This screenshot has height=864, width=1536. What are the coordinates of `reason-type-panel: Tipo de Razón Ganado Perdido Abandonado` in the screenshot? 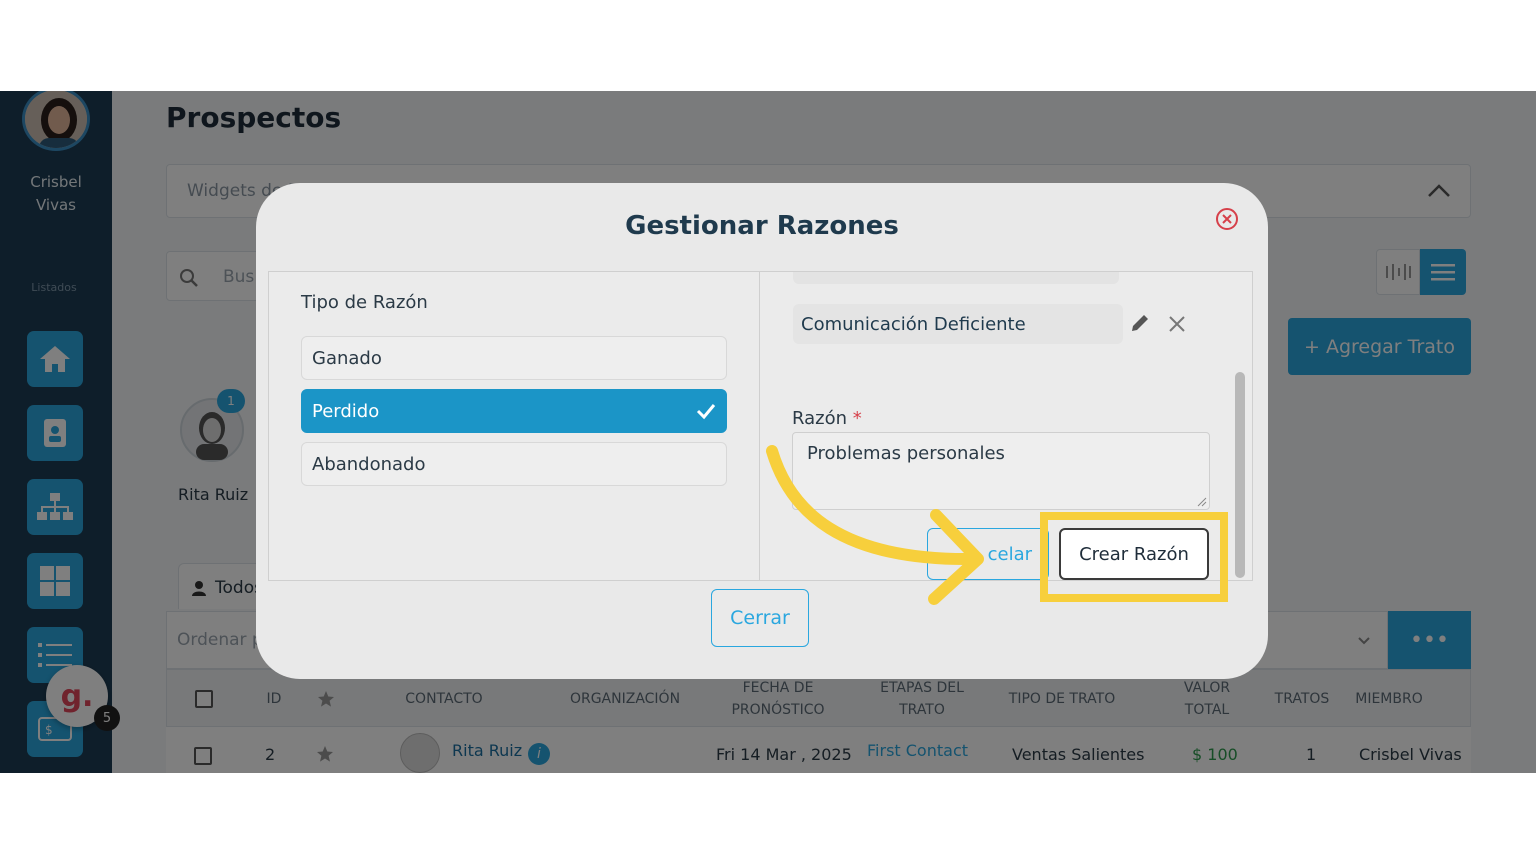 It's located at (514, 426).